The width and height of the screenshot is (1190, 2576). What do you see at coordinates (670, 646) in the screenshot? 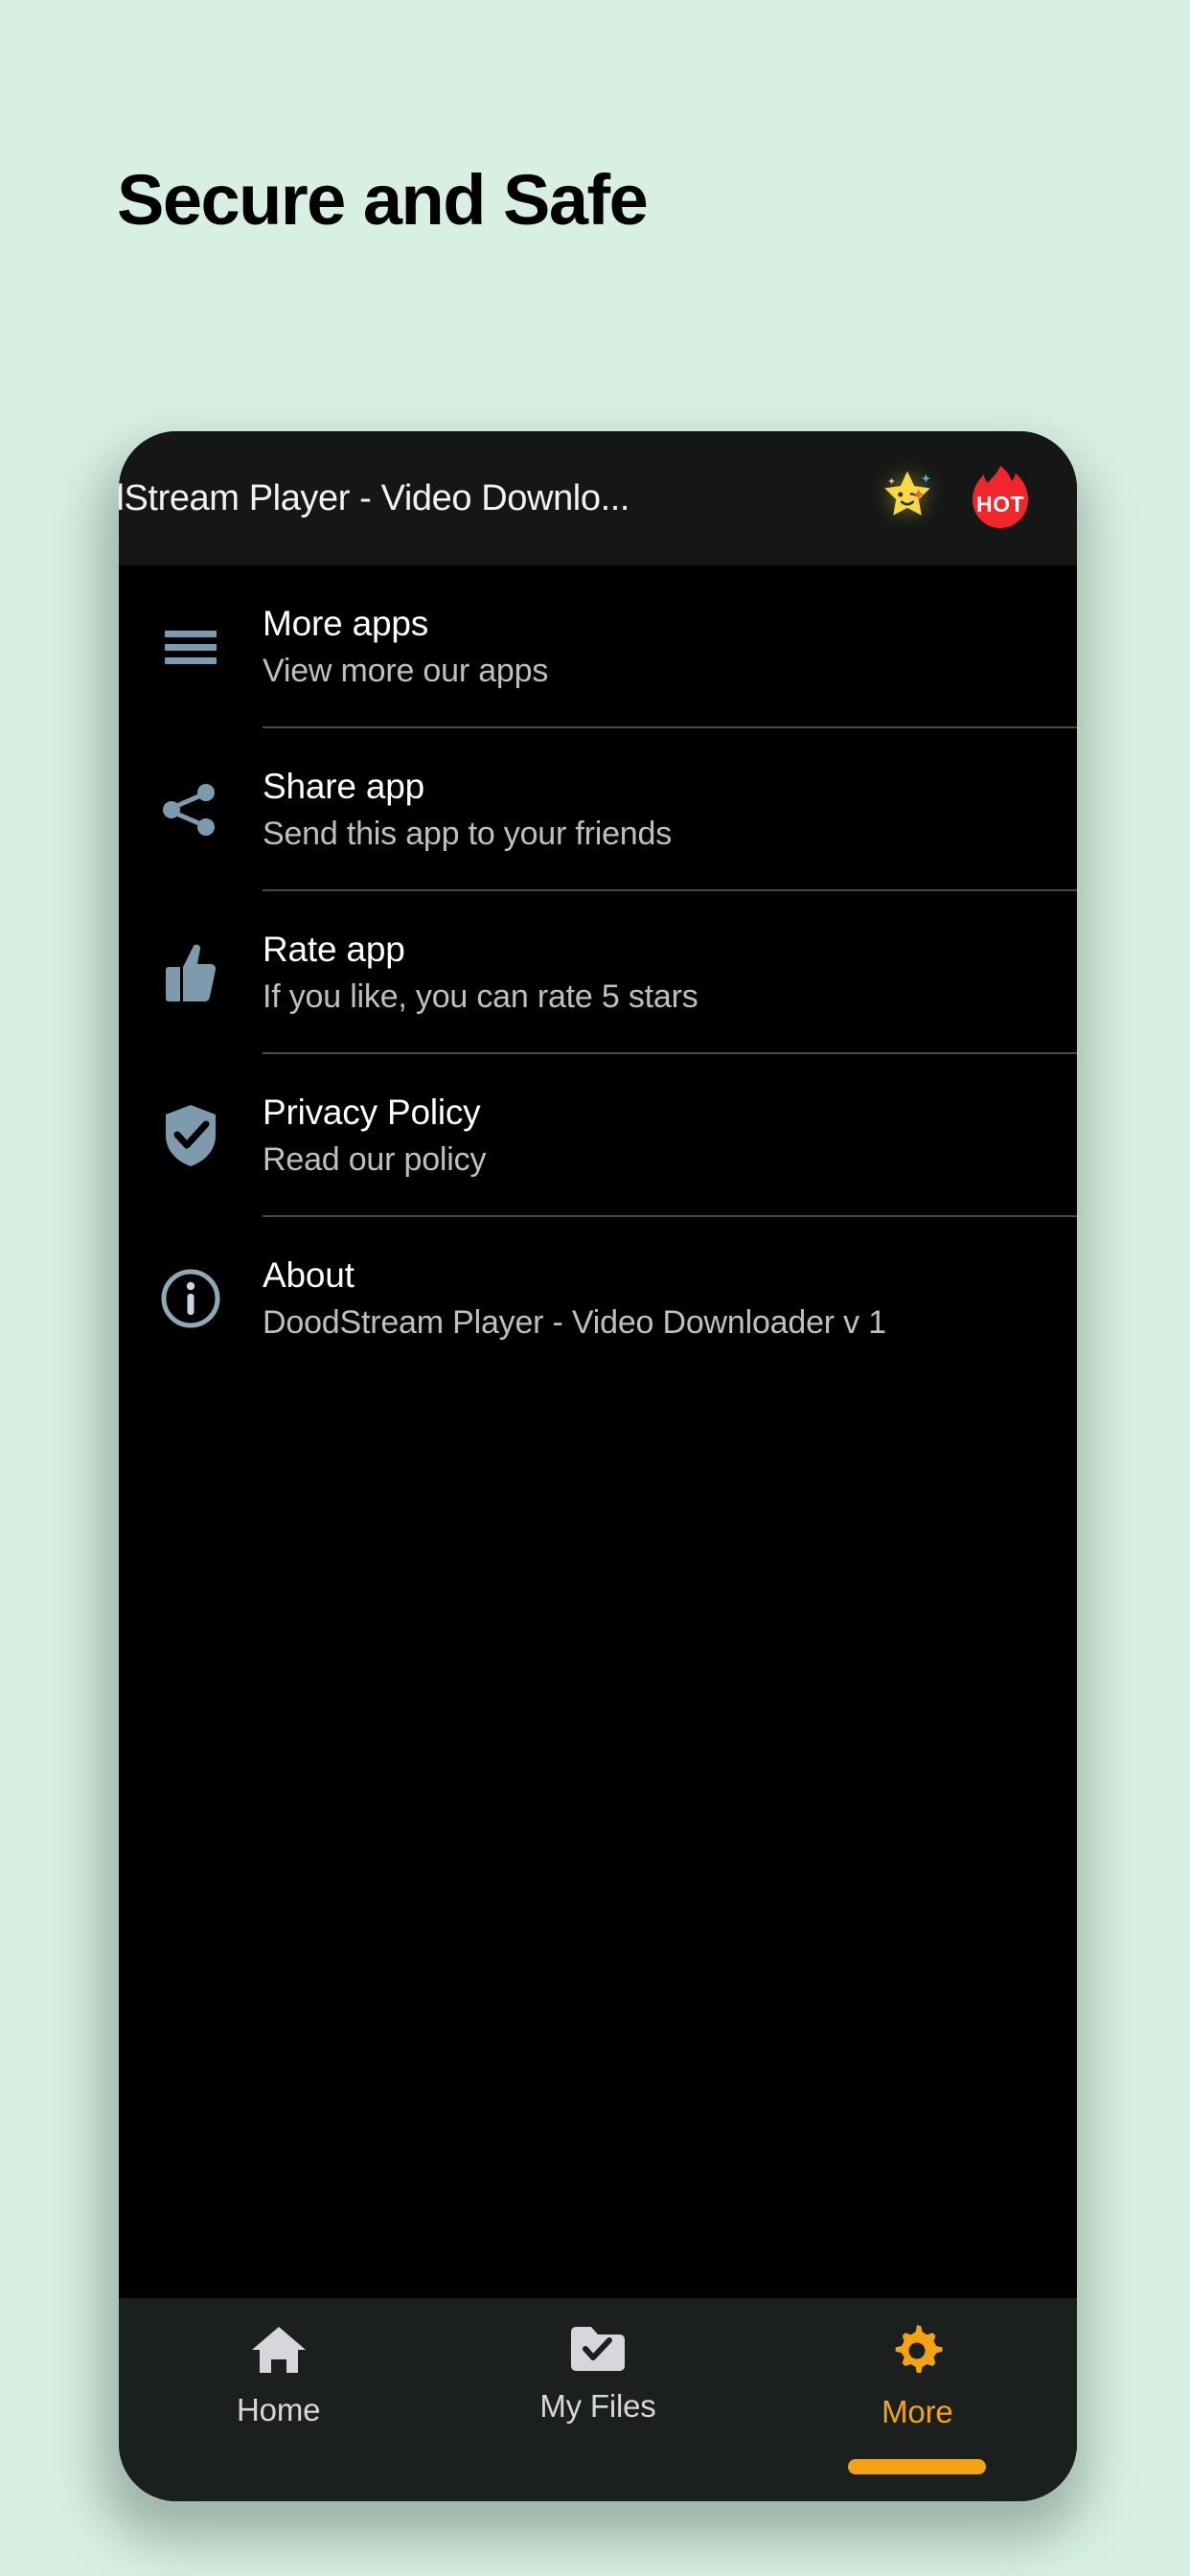
I see `menu-item-text: More apps View more our apps` at bounding box center [670, 646].